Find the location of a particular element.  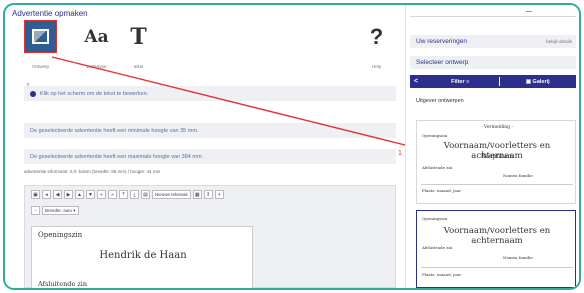

save-icon: ▣ is located at coordinates (35, 194).